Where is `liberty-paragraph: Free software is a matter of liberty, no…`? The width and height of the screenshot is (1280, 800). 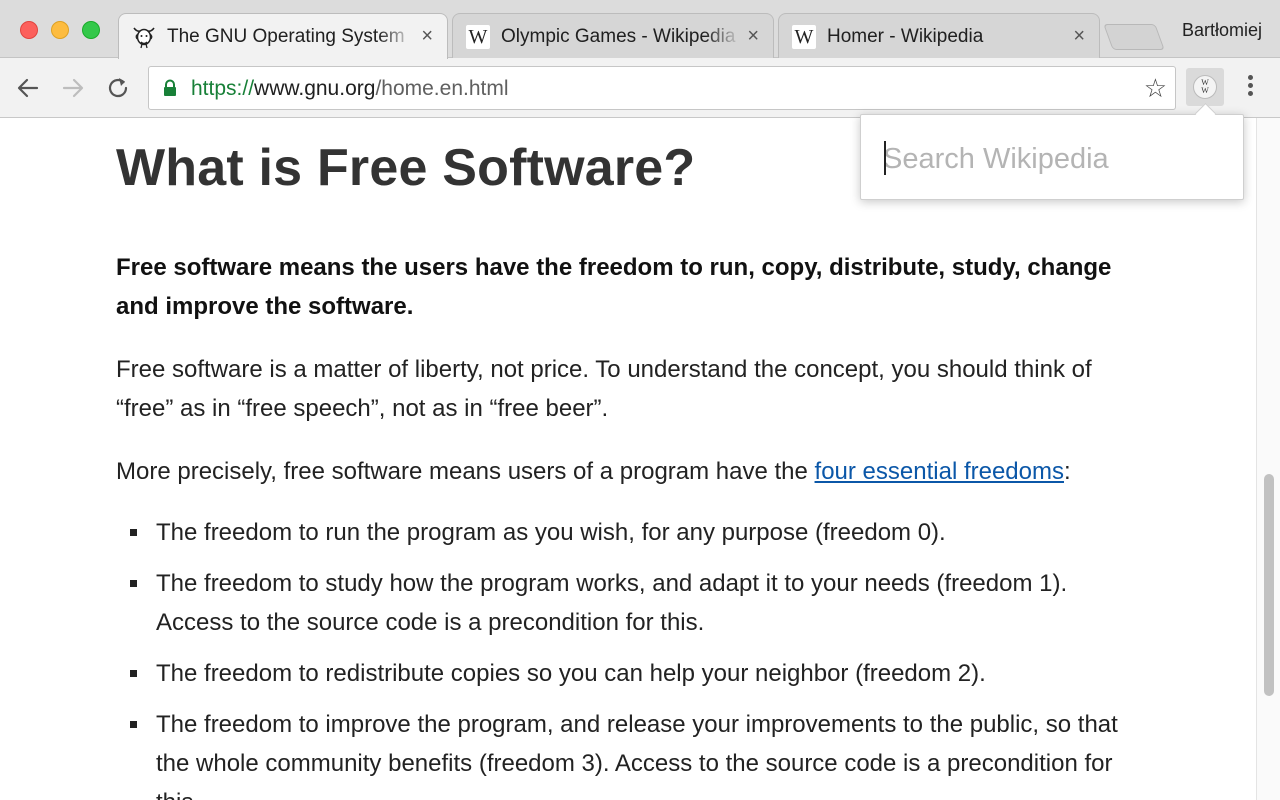
liberty-paragraph: Free software is a matter of liberty, no… is located at coordinates (604, 389).